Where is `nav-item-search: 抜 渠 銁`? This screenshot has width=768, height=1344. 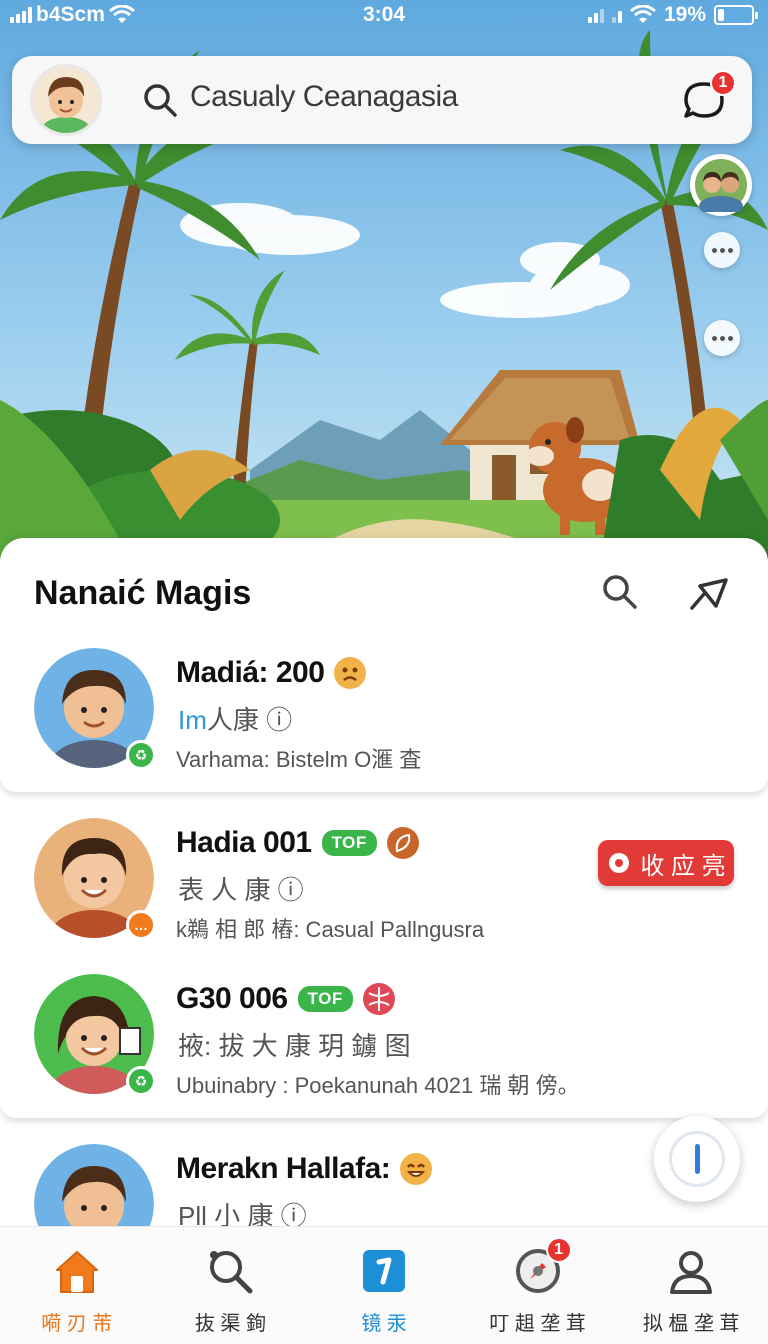
nav-item-search: 抜 渠 銁 is located at coordinates (231, 1285).